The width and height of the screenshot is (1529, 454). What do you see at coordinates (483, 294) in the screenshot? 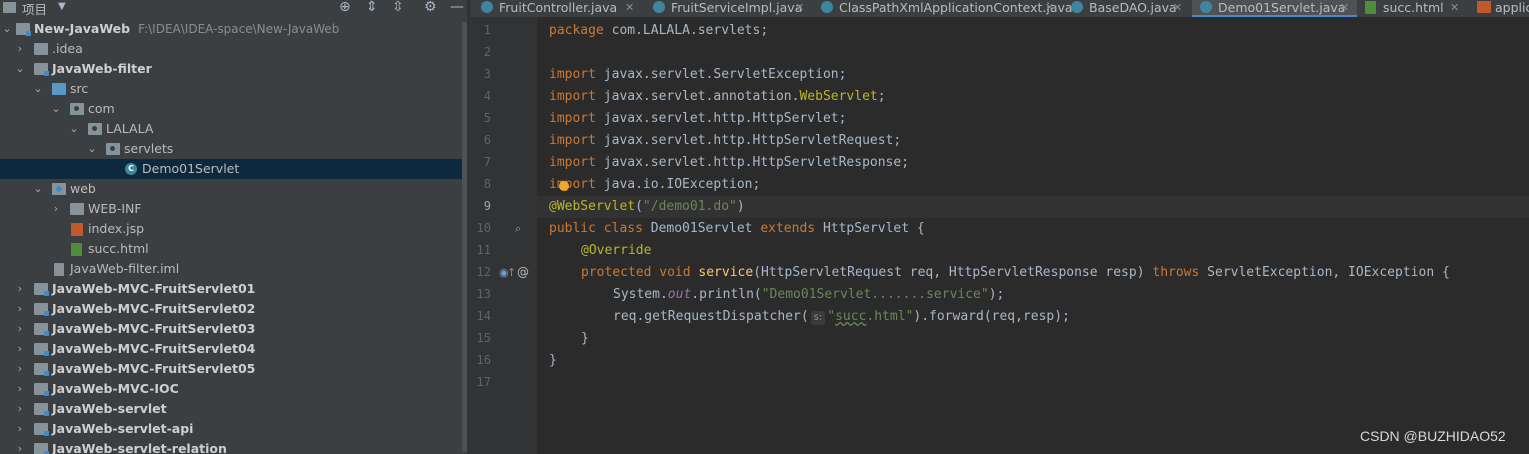
I see `line-number: 13` at bounding box center [483, 294].